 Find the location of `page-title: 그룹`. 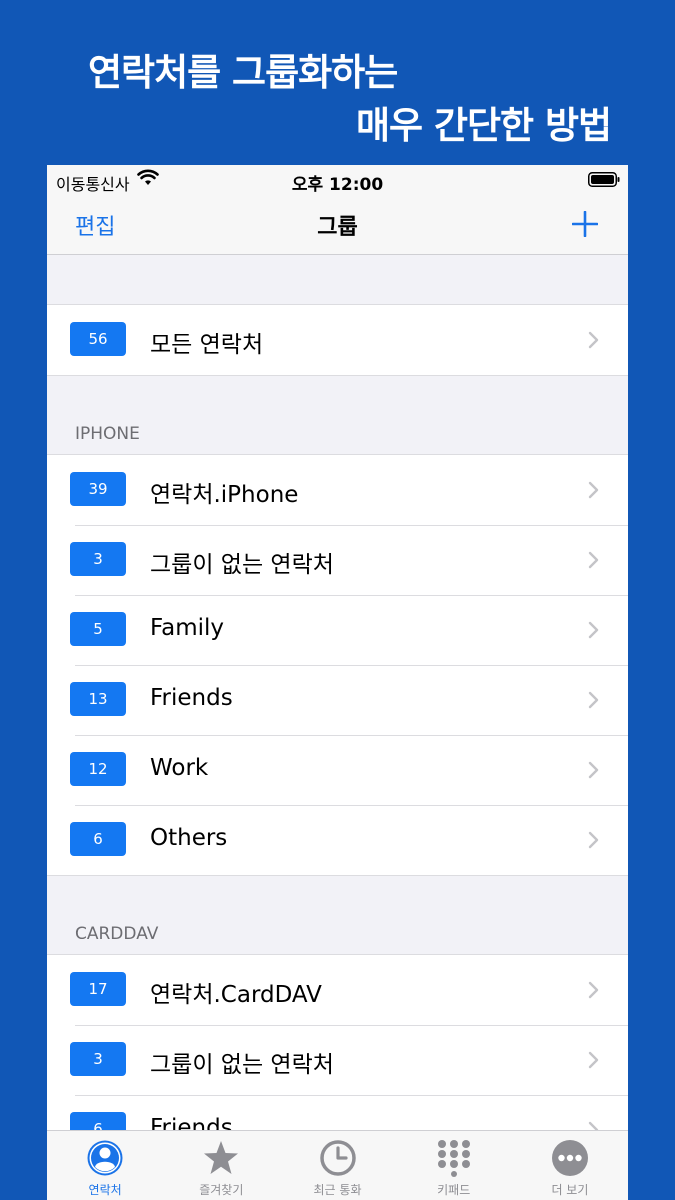

page-title: 그룹 is located at coordinates (337, 227).